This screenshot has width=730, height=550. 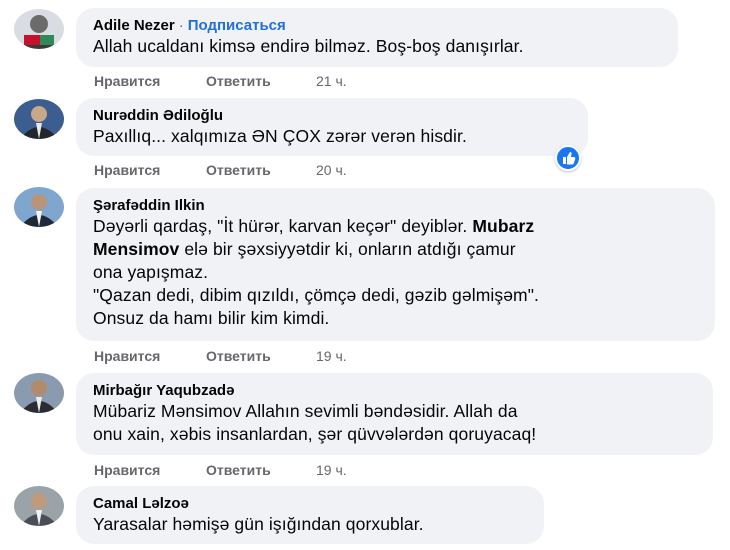 I want to click on comment-timestamp: 21 ч., so click(x=331, y=81).